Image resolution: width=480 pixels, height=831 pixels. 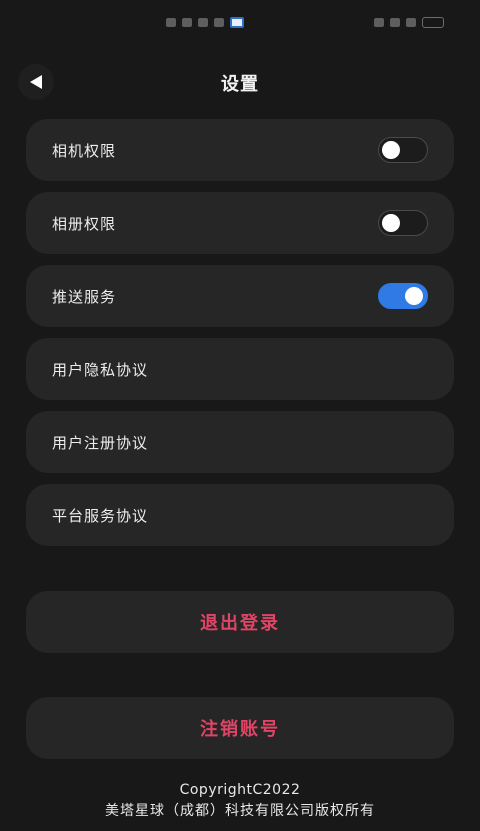 I want to click on notification-icon, so click(x=219, y=22).